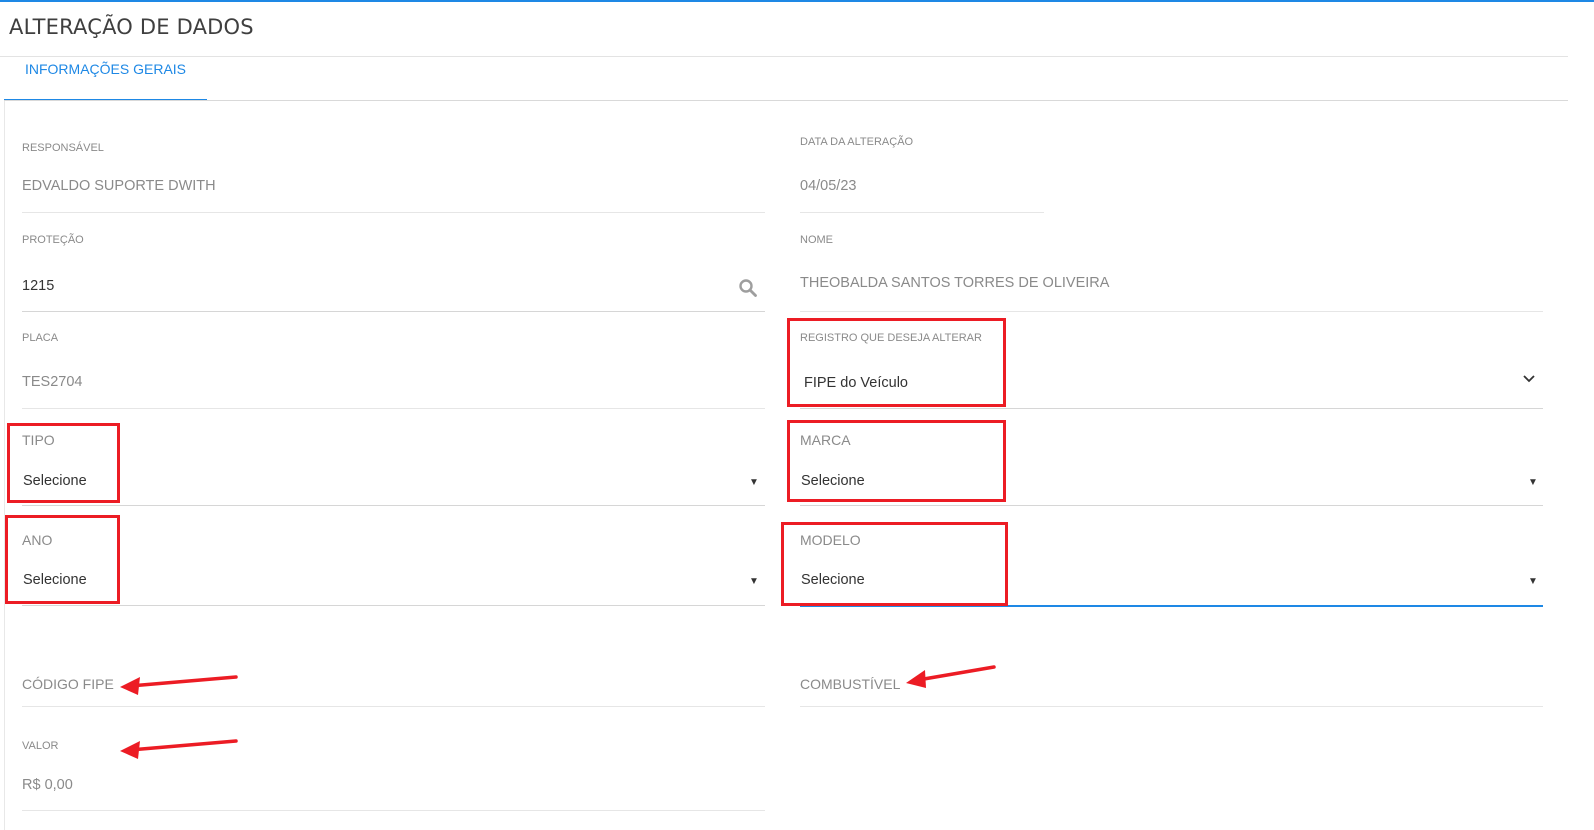 This screenshot has width=1594, height=830. What do you see at coordinates (37, 540) in the screenshot?
I see `ano-label: ANO` at bounding box center [37, 540].